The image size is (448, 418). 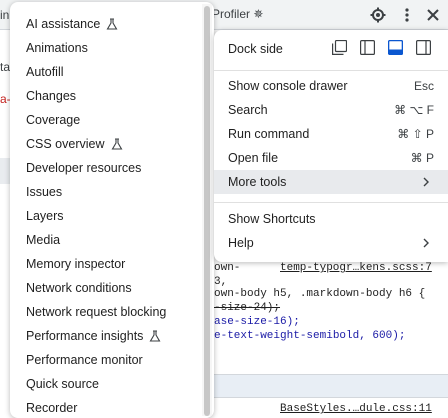 I want to click on more-tools-item-performance-insights: Performance insights, so click(x=105, y=336).